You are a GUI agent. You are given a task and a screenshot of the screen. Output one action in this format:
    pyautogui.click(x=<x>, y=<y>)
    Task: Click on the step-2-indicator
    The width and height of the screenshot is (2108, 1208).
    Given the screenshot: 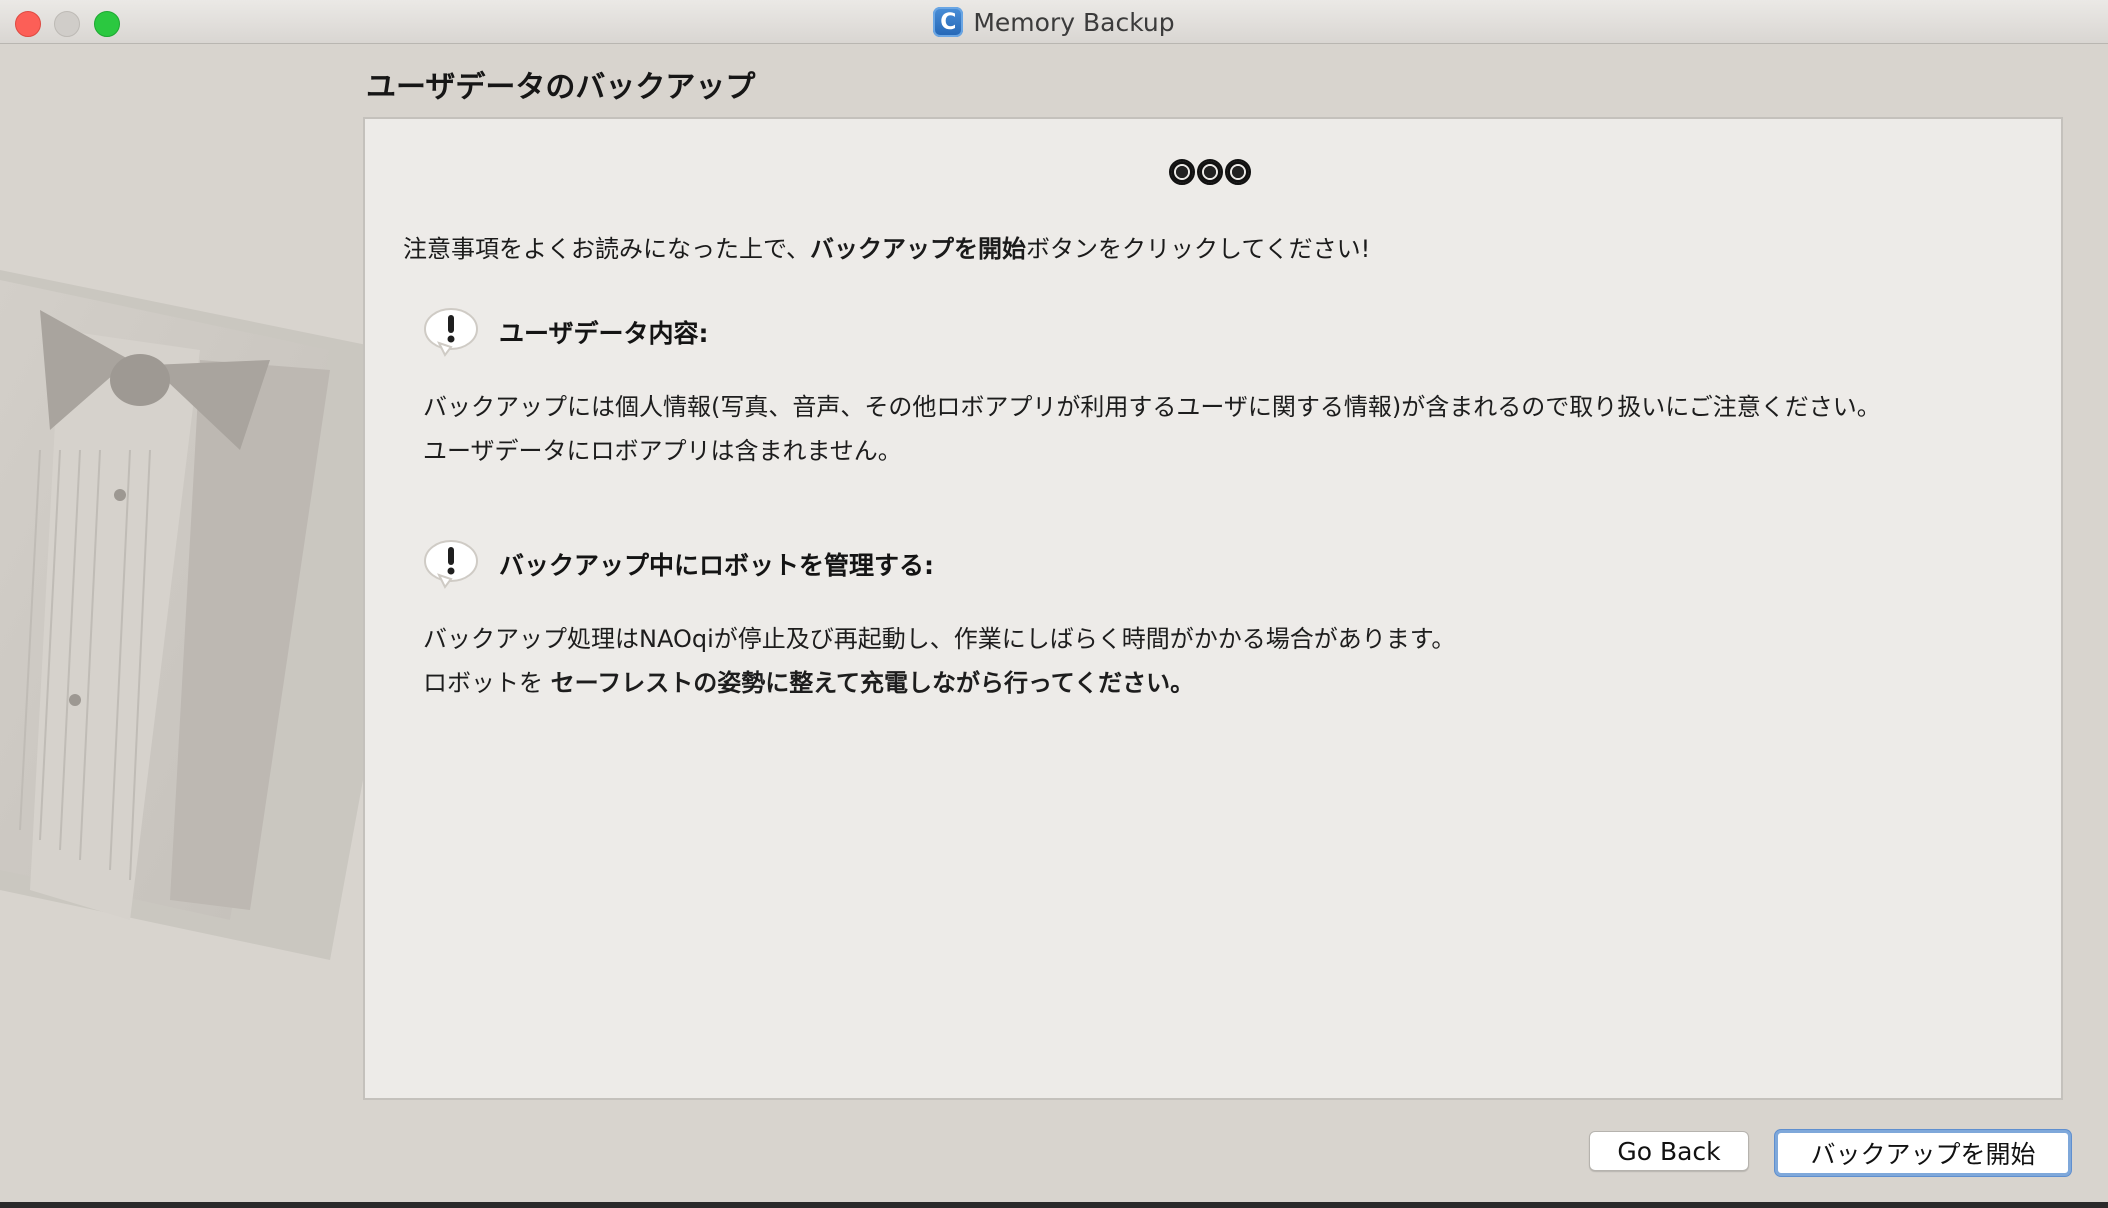 What is the action you would take?
    pyautogui.click(x=1210, y=172)
    